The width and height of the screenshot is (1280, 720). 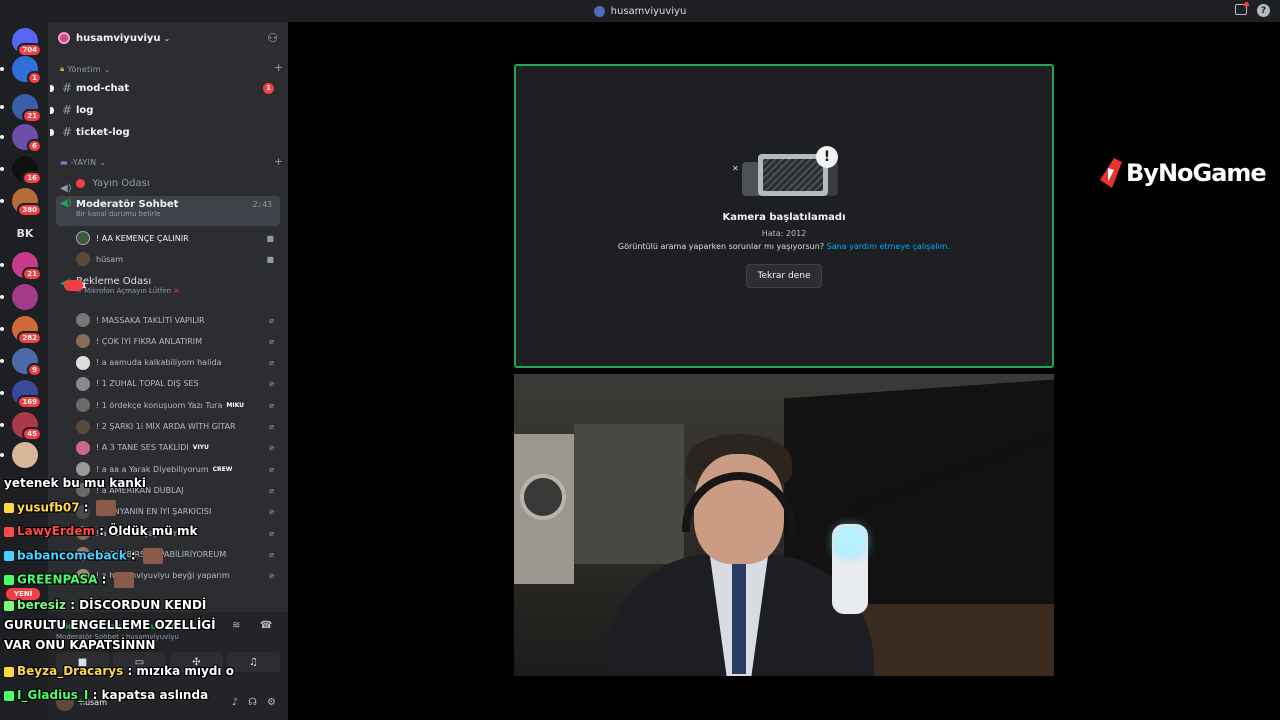 What do you see at coordinates (178, 214) in the screenshot?
I see `channel-status: Bir kanal durumu belirle` at bounding box center [178, 214].